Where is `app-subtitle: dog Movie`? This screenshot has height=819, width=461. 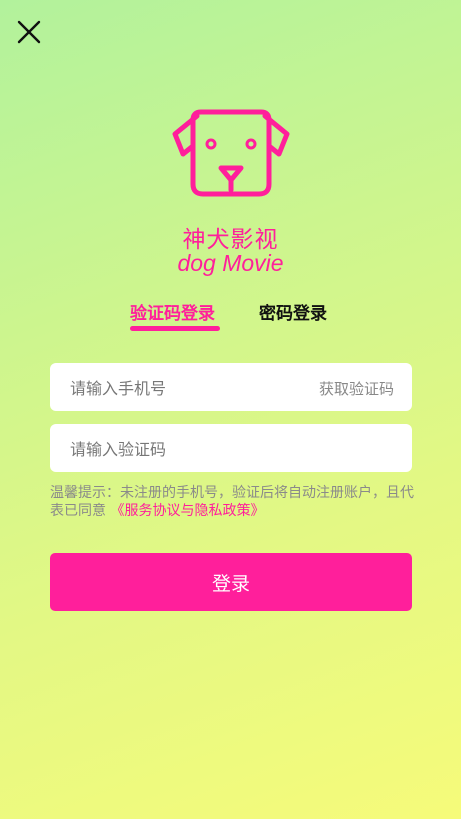
app-subtitle: dog Movie is located at coordinates (230, 263).